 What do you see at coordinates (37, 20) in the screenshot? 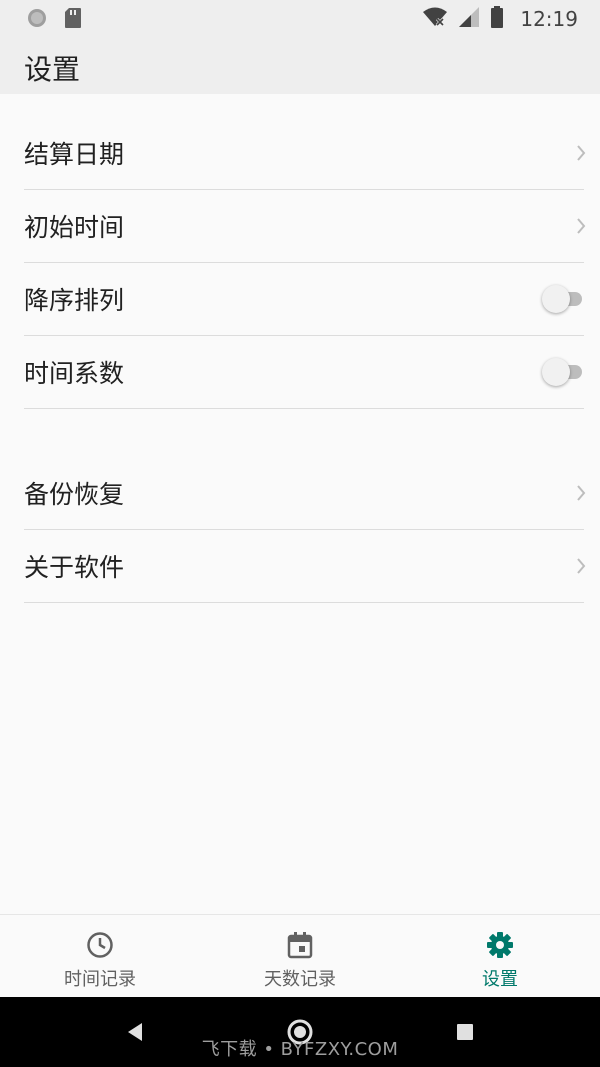
I see `sync-icon` at bounding box center [37, 20].